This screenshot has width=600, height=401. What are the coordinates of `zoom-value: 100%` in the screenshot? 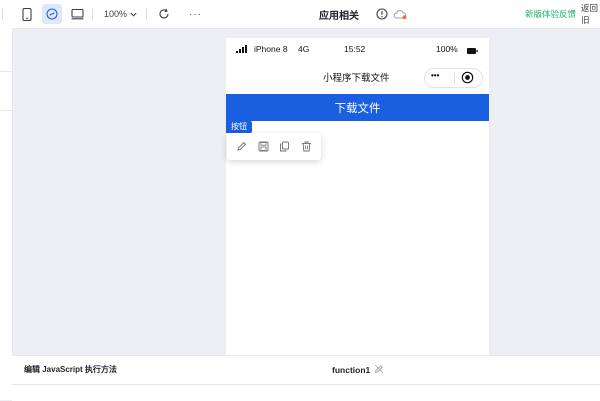 It's located at (116, 14).